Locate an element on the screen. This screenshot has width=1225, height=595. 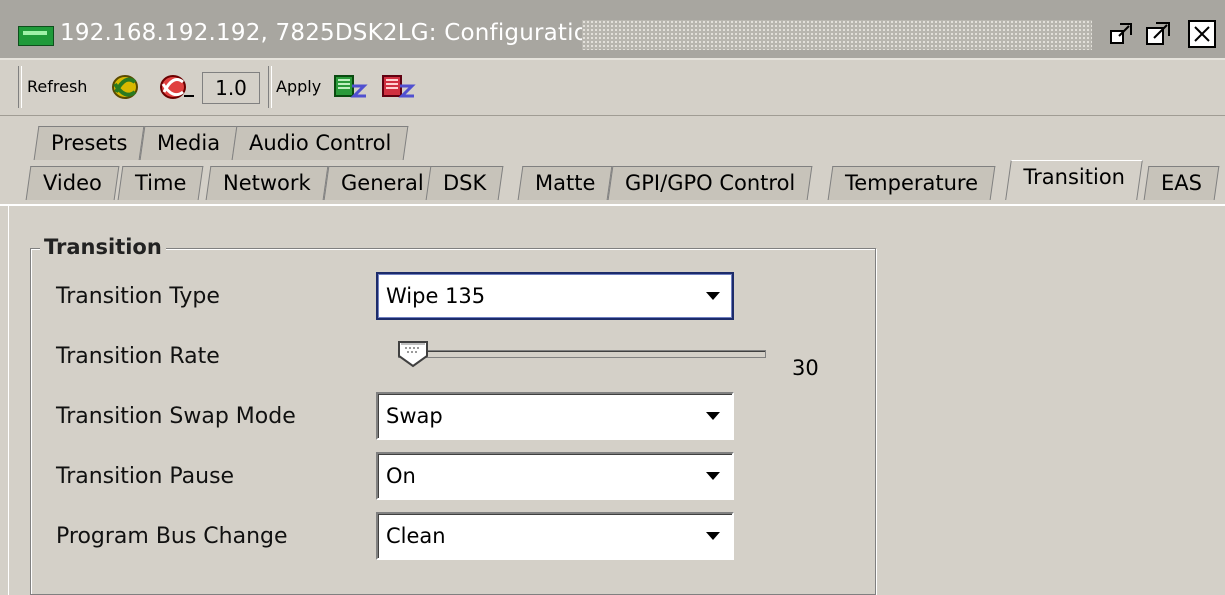
group-title: Transition is located at coordinates (103, 247).